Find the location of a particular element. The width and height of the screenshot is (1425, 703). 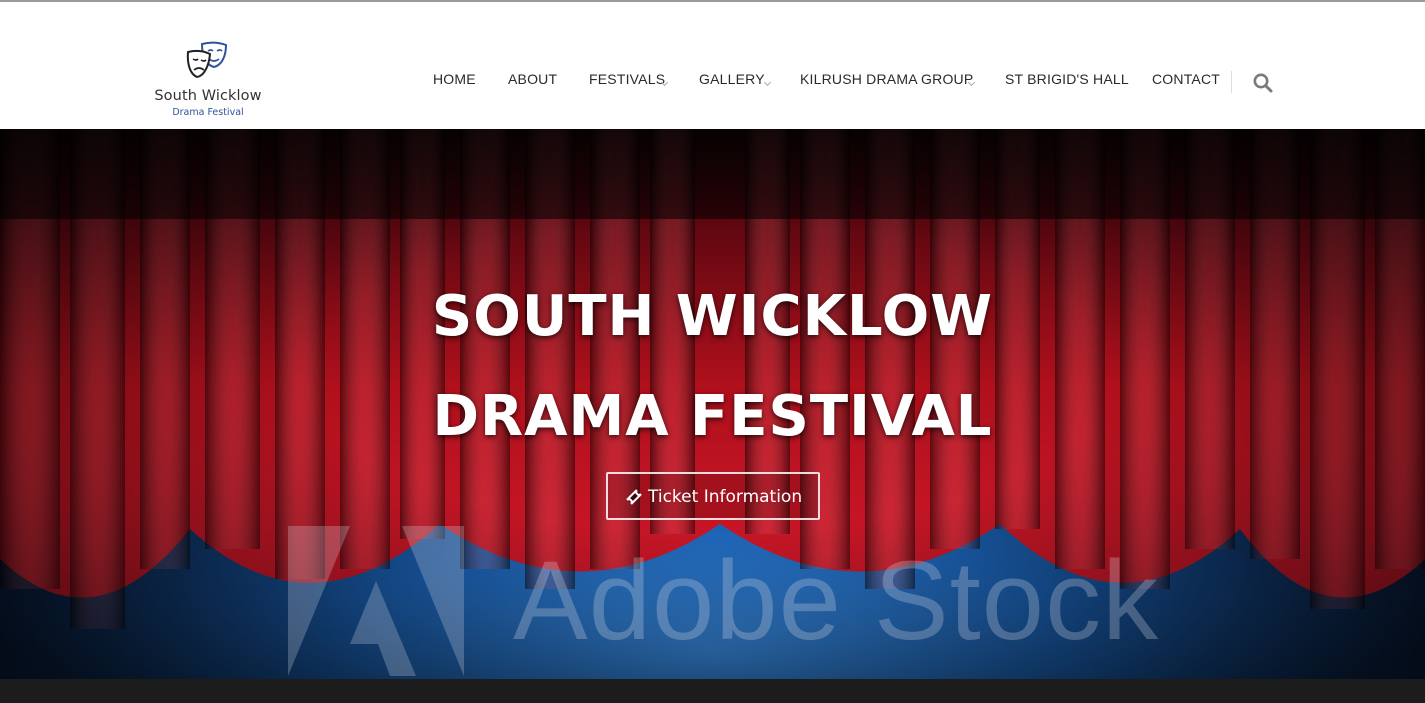

nav-item-about: ABOUT is located at coordinates (532, 79).